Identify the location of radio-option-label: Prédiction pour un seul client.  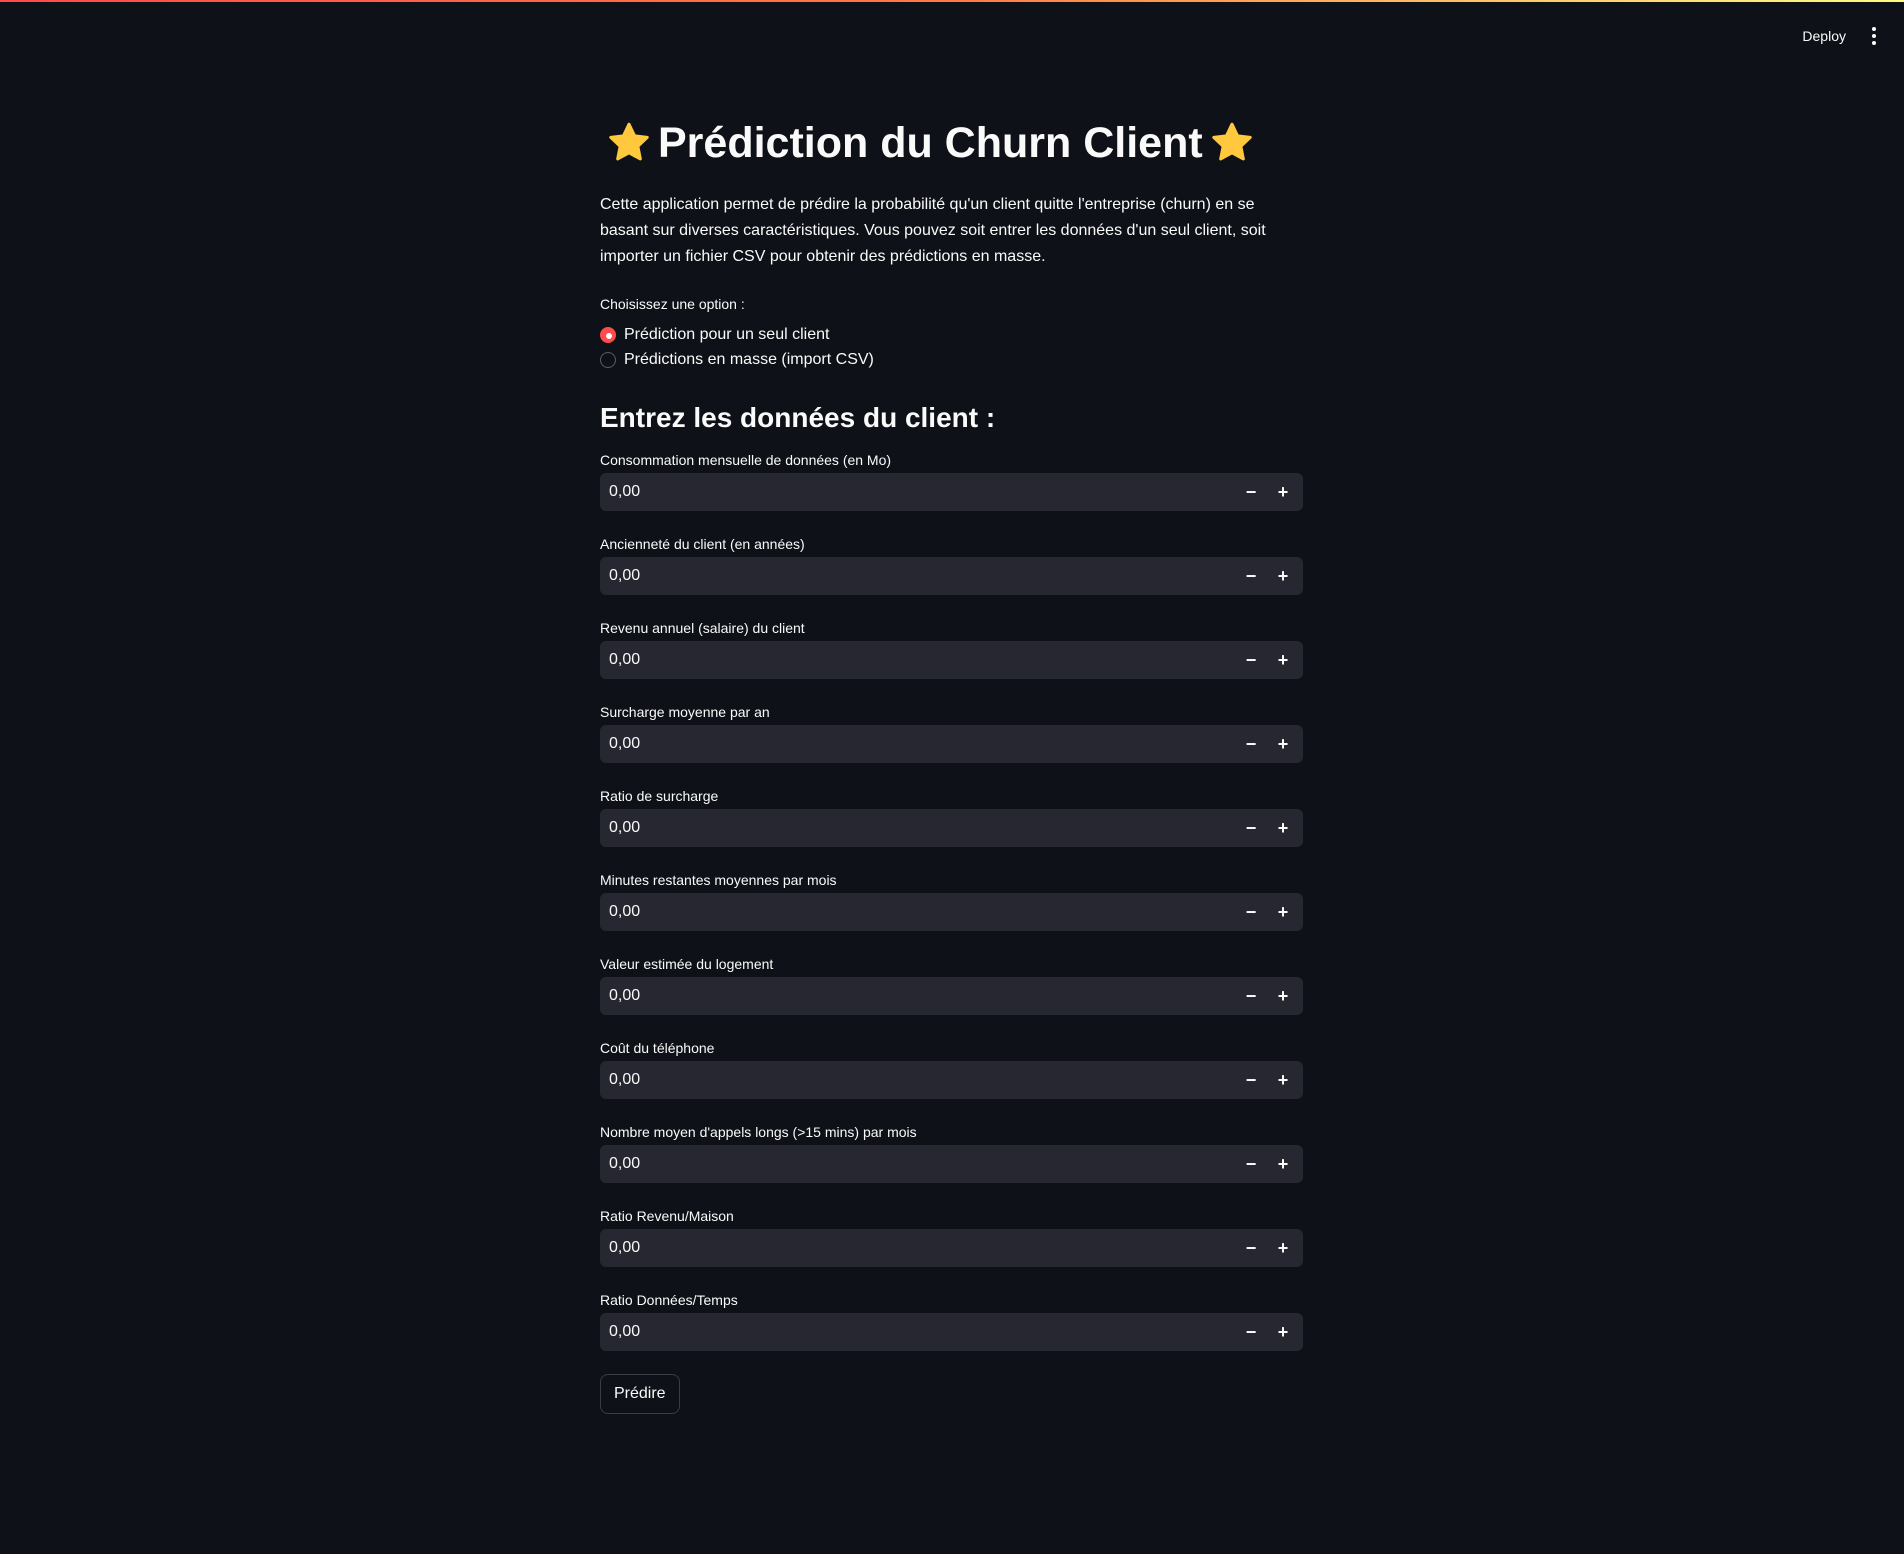
(727, 334).